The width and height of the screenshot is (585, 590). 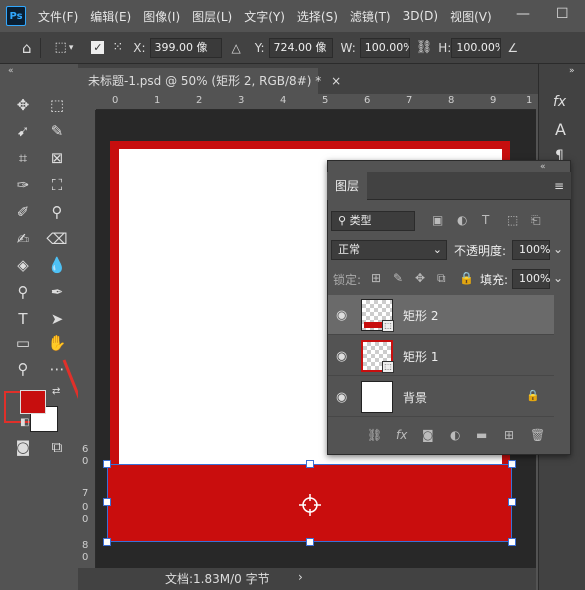 What do you see at coordinates (23, 319) in the screenshot?
I see `type-tool-icon: T` at bounding box center [23, 319].